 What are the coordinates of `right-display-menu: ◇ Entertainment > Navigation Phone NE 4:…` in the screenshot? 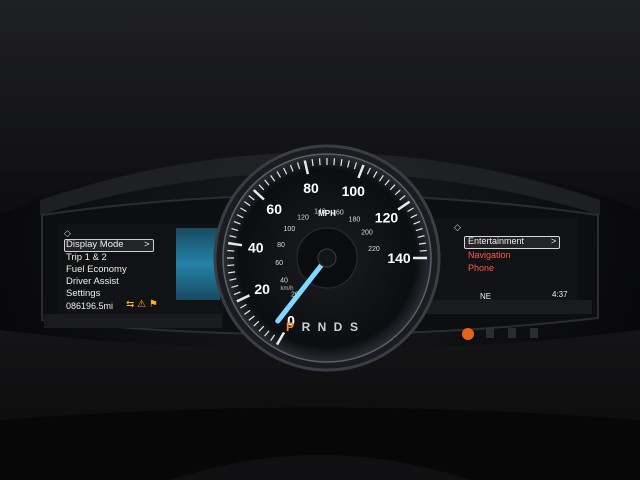 It's located at (510, 263).